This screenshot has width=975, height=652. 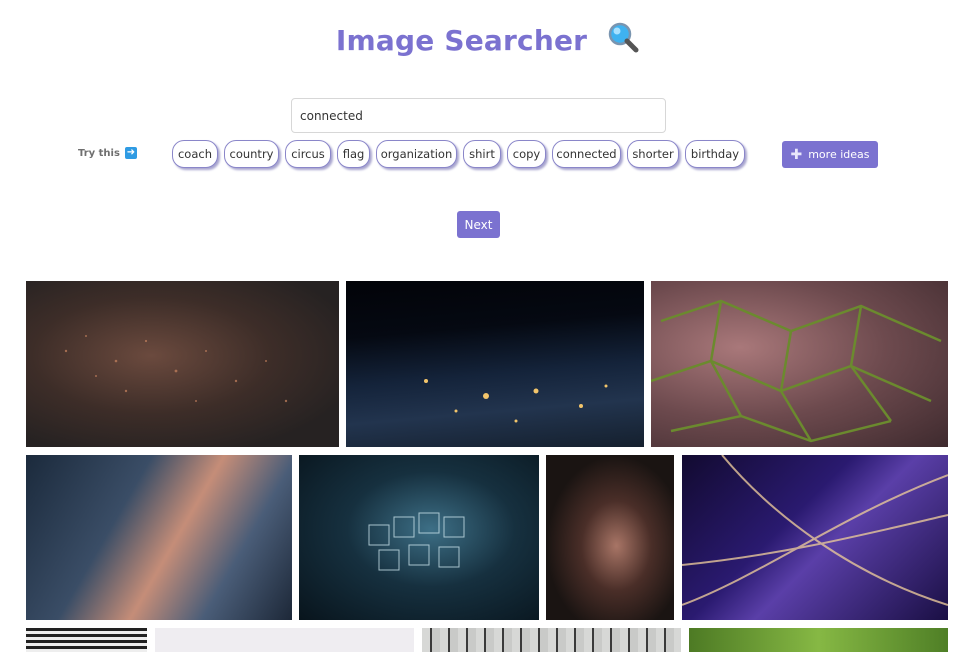 What do you see at coordinates (478, 224) in the screenshot?
I see `next-button: Next` at bounding box center [478, 224].